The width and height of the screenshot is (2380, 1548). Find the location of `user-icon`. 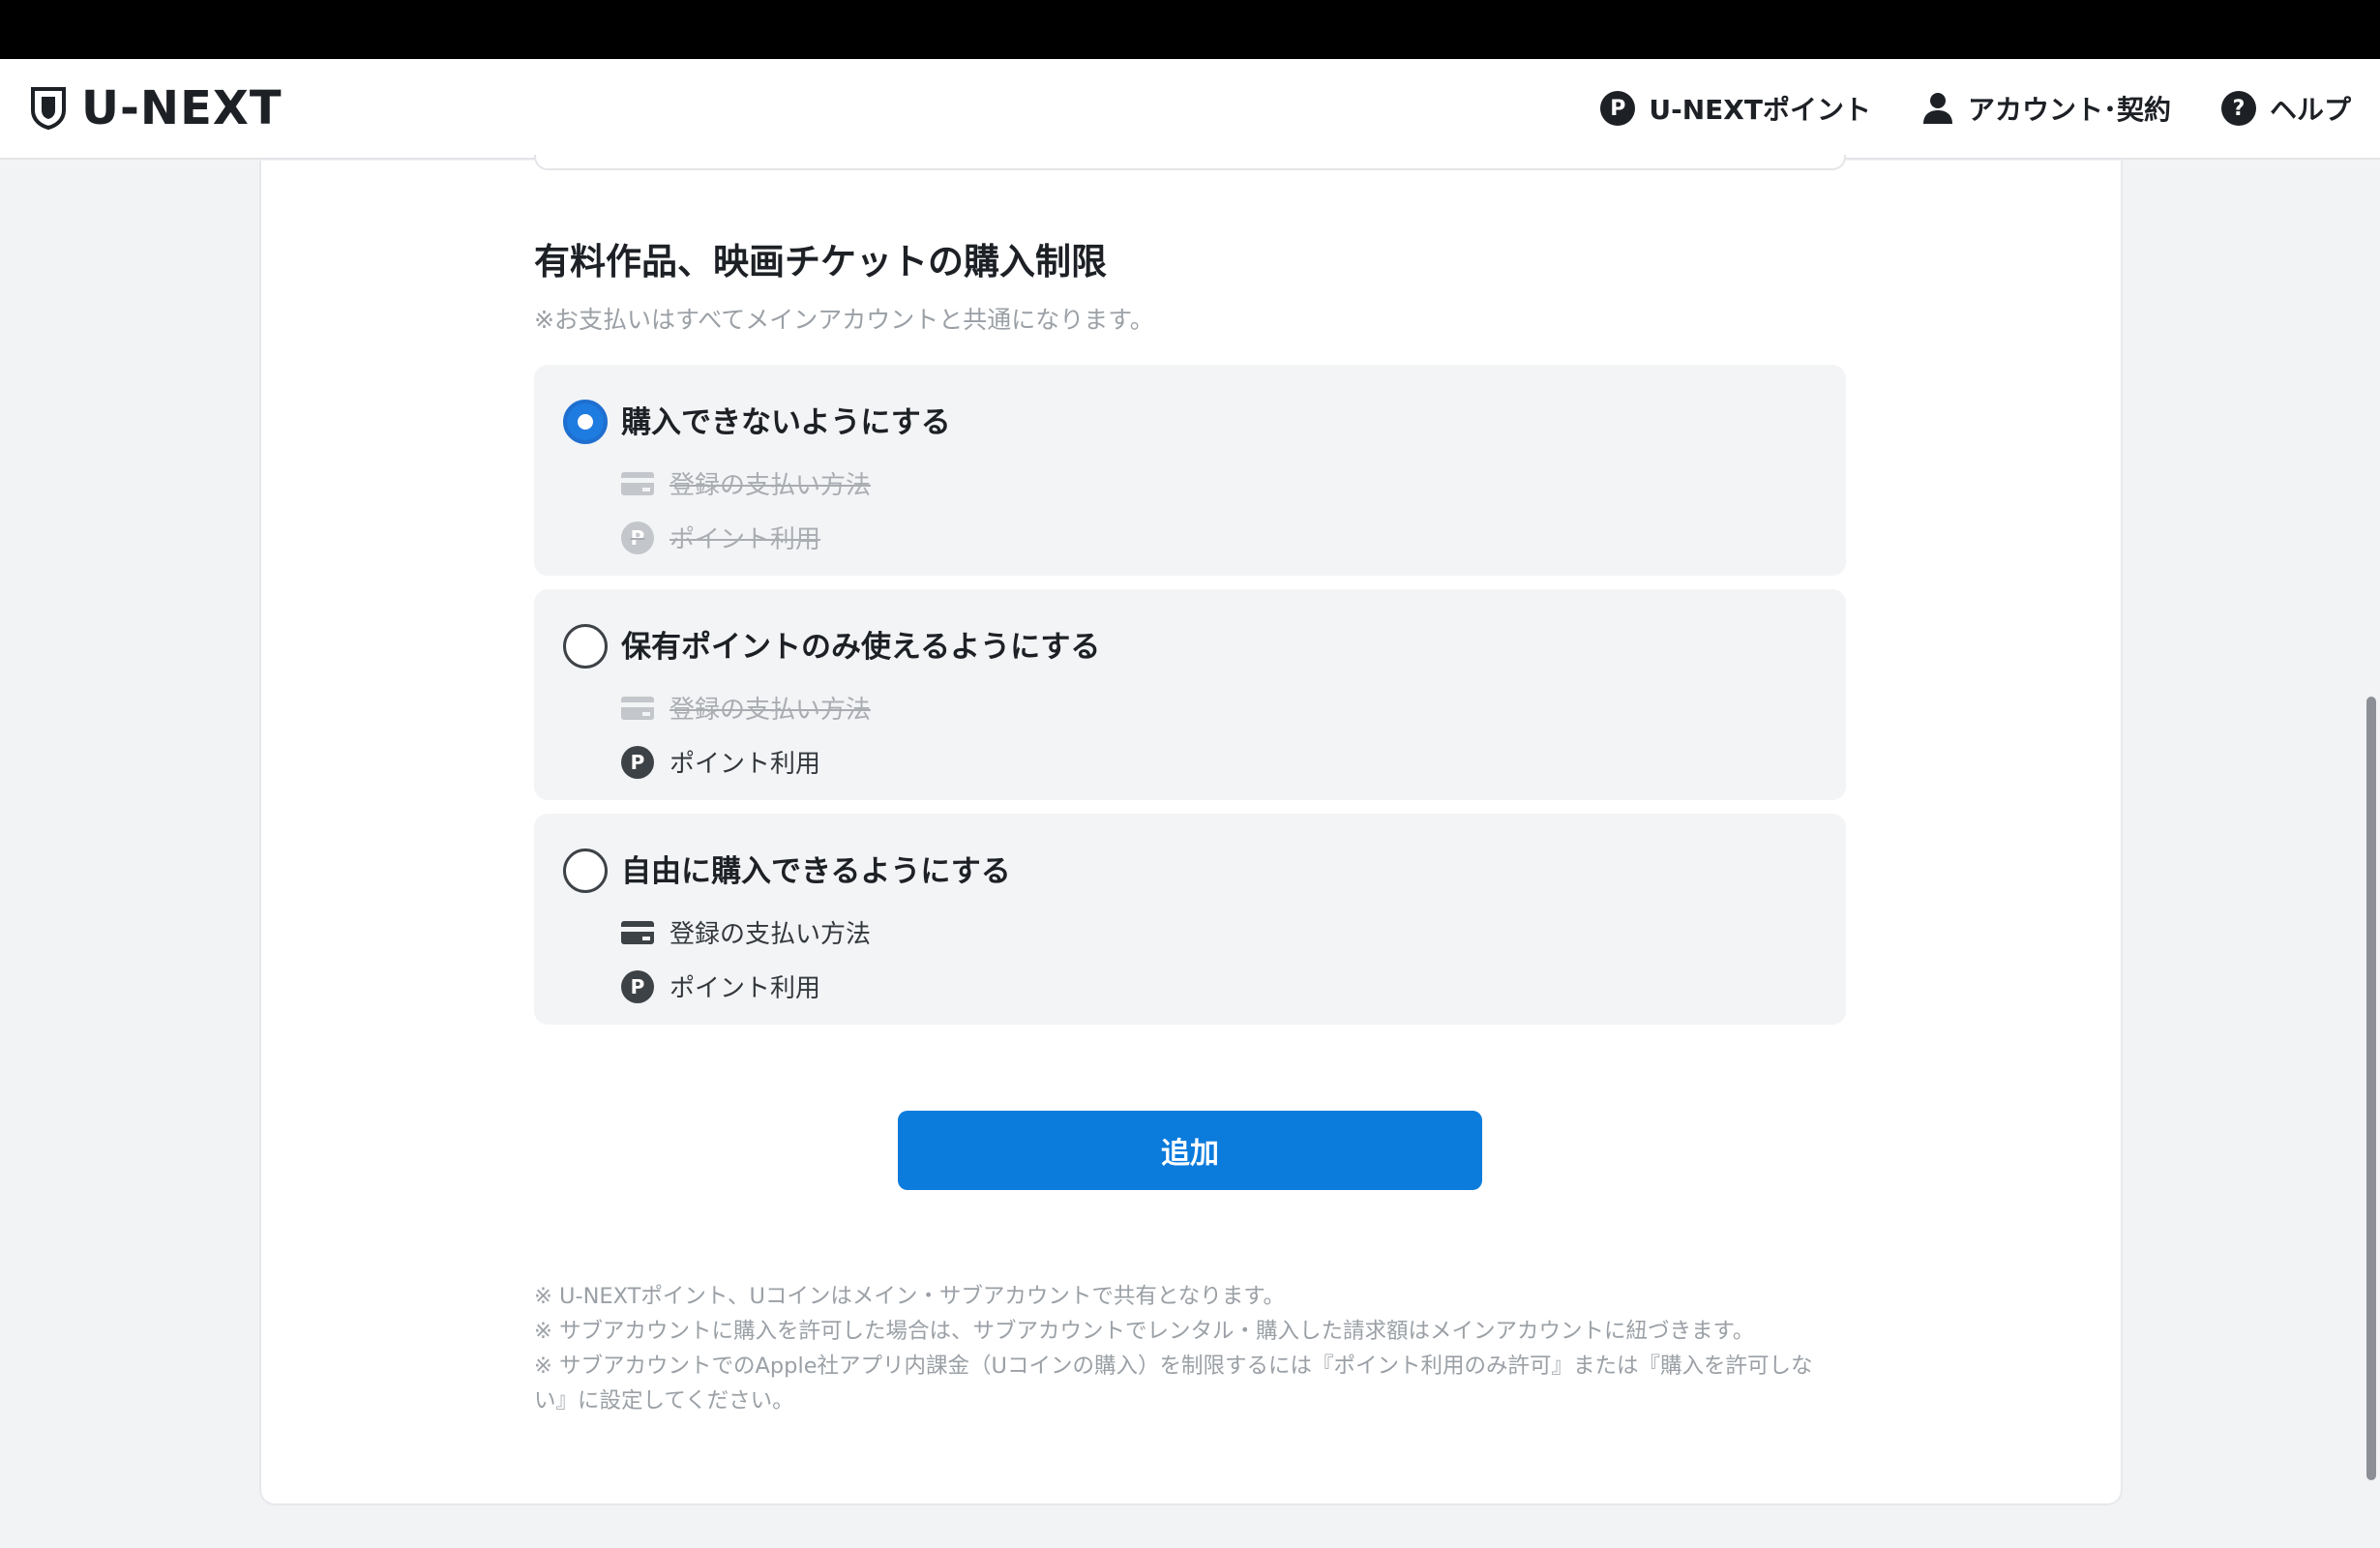

user-icon is located at coordinates (1937, 108).